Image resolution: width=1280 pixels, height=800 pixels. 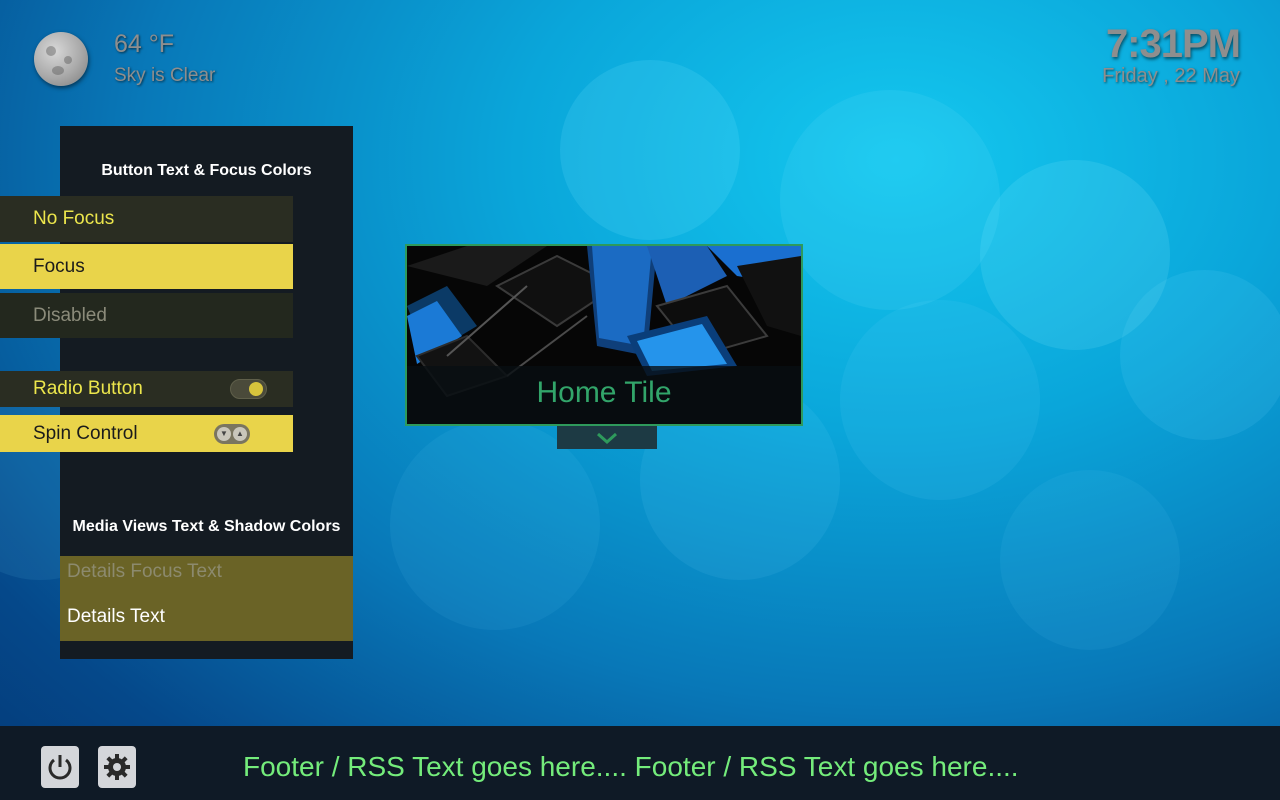 I want to click on radio-button: Radio Button, so click(x=146, y=389).